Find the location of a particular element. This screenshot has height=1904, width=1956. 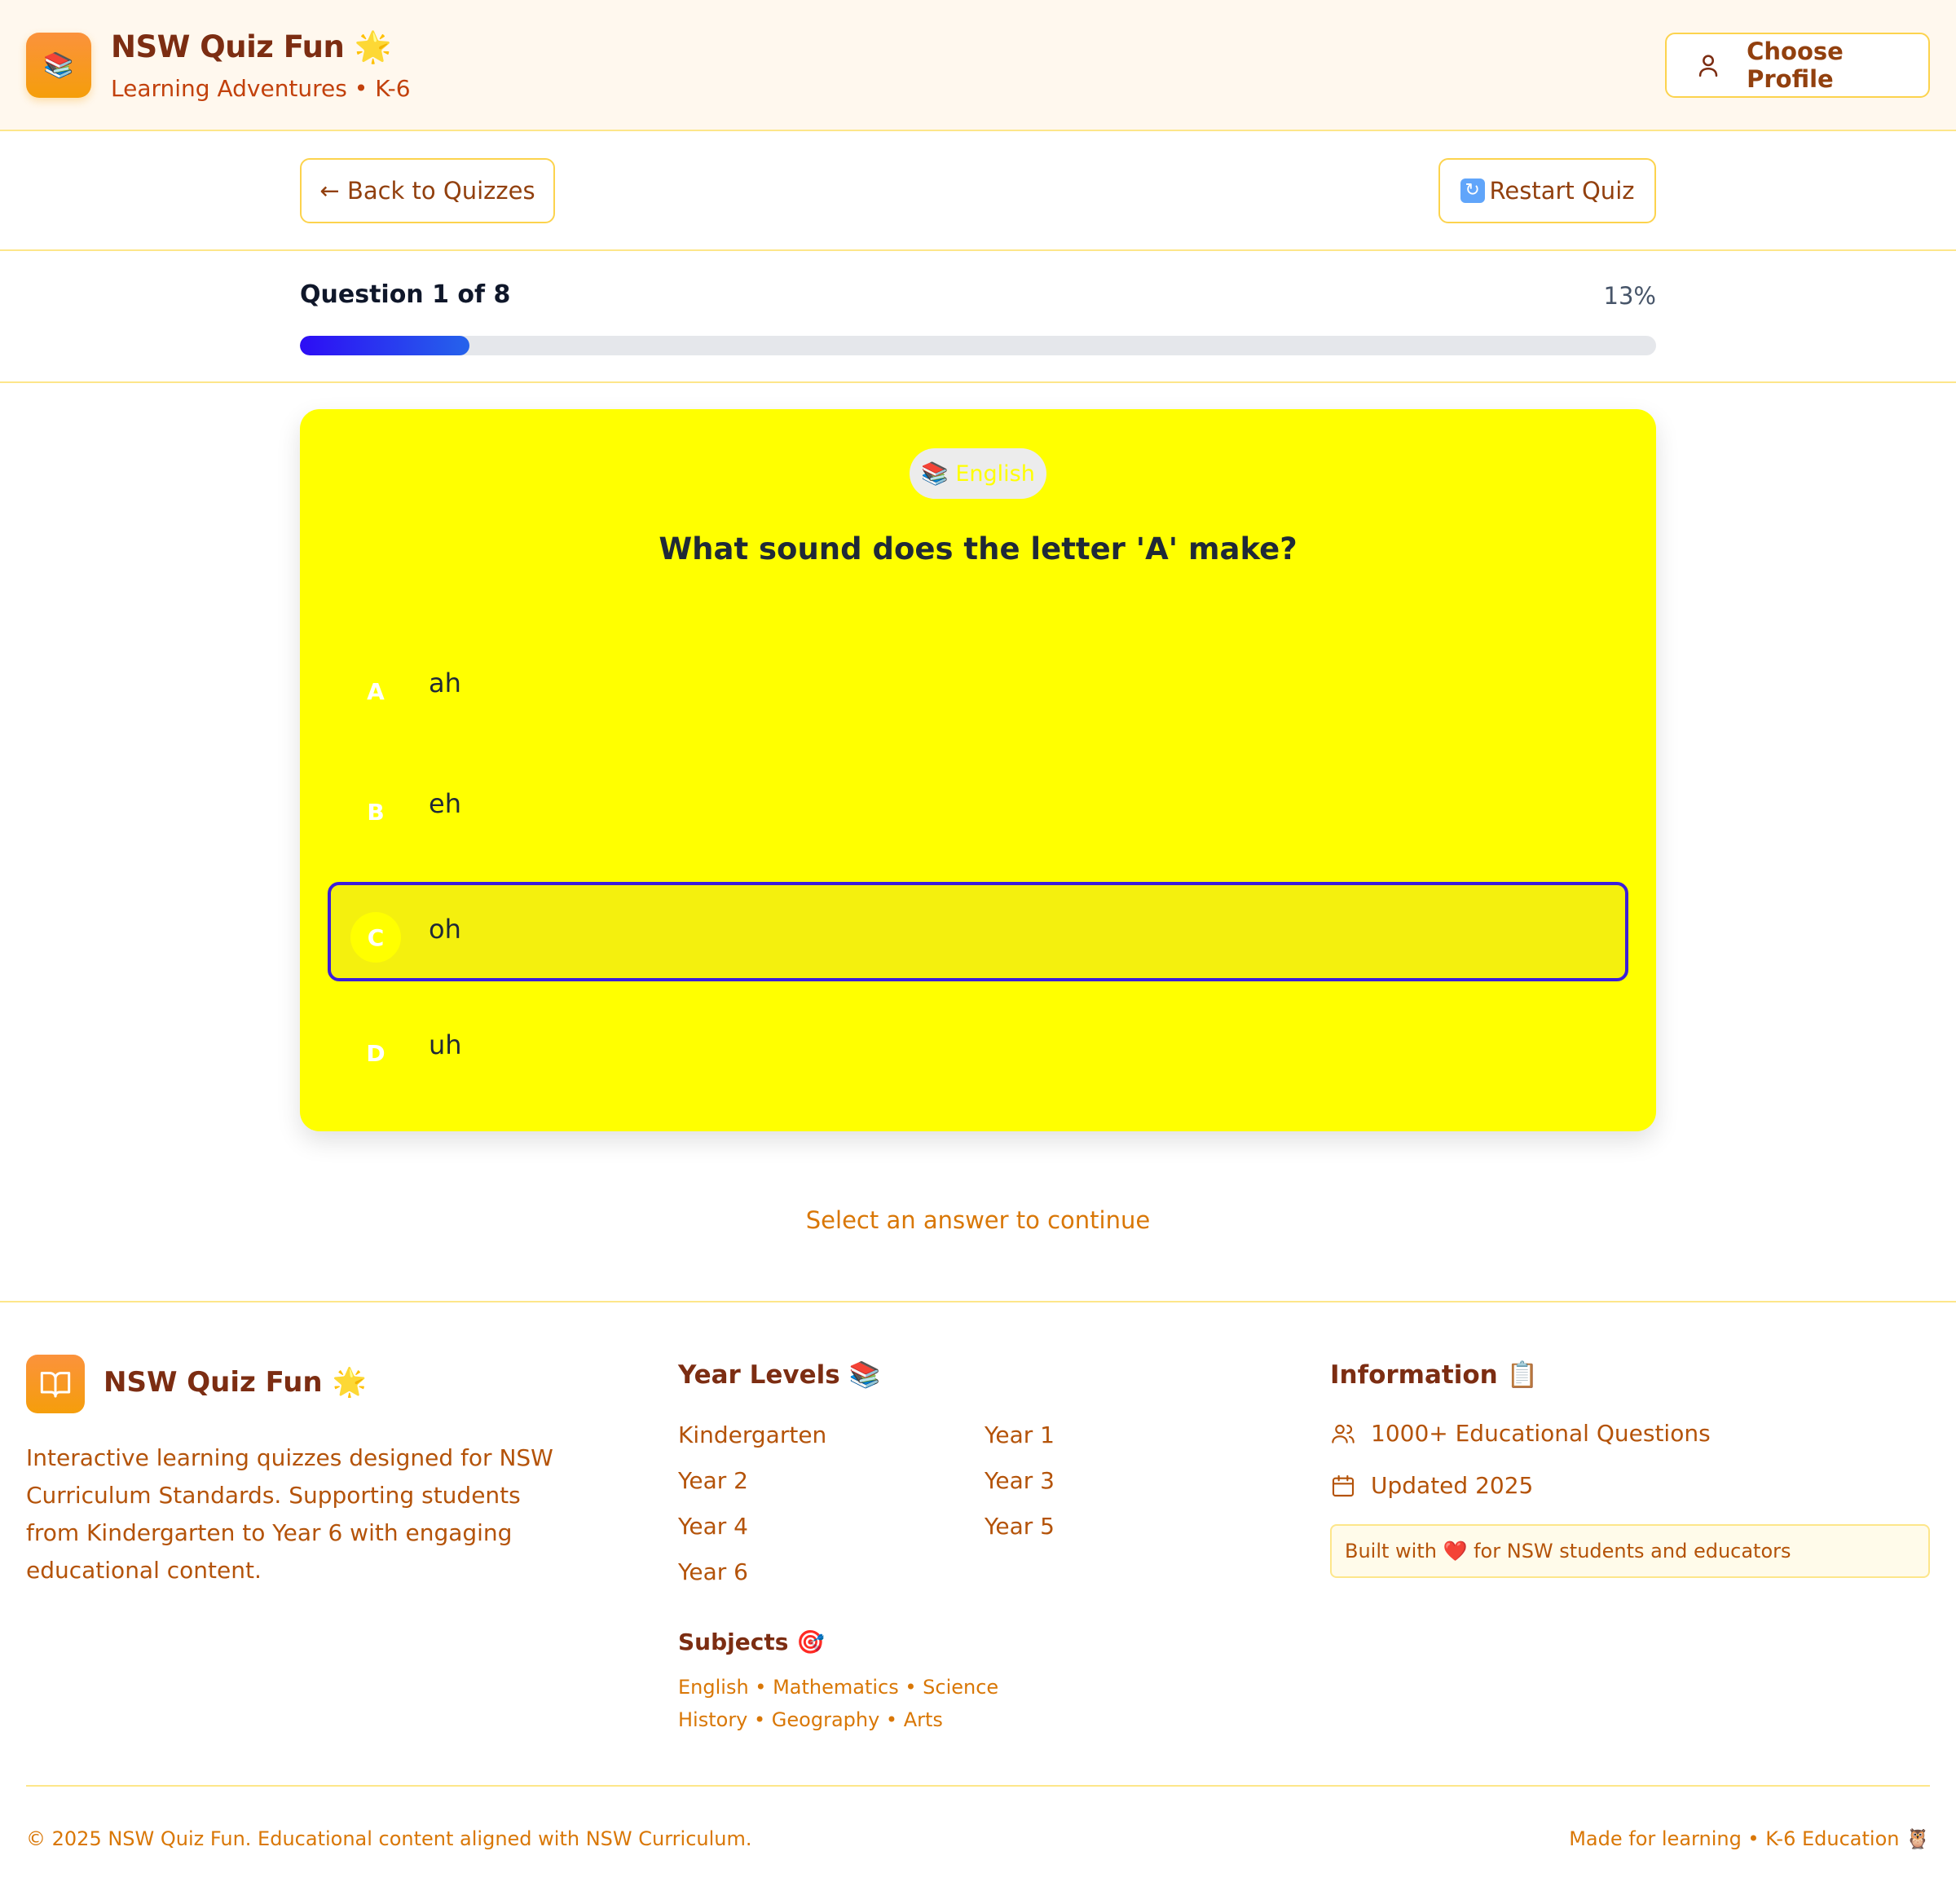

answer-option-c: C oh is located at coordinates (978, 931).